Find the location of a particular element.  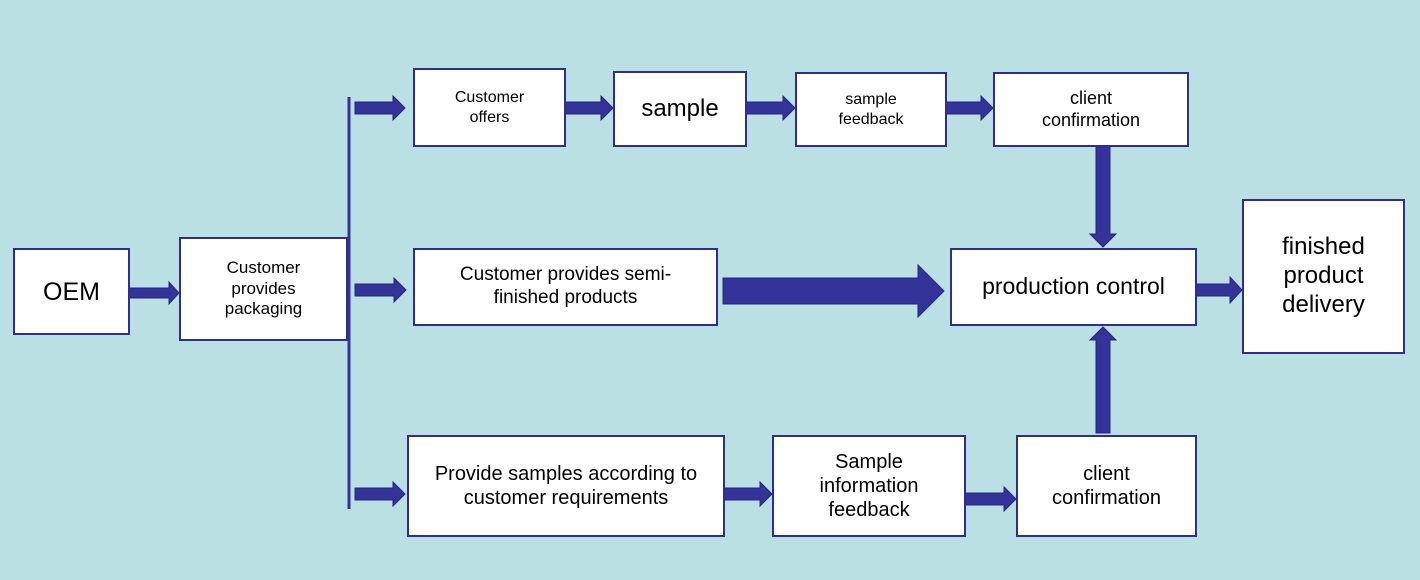

node-production-control: production control is located at coordinates (1073, 287).